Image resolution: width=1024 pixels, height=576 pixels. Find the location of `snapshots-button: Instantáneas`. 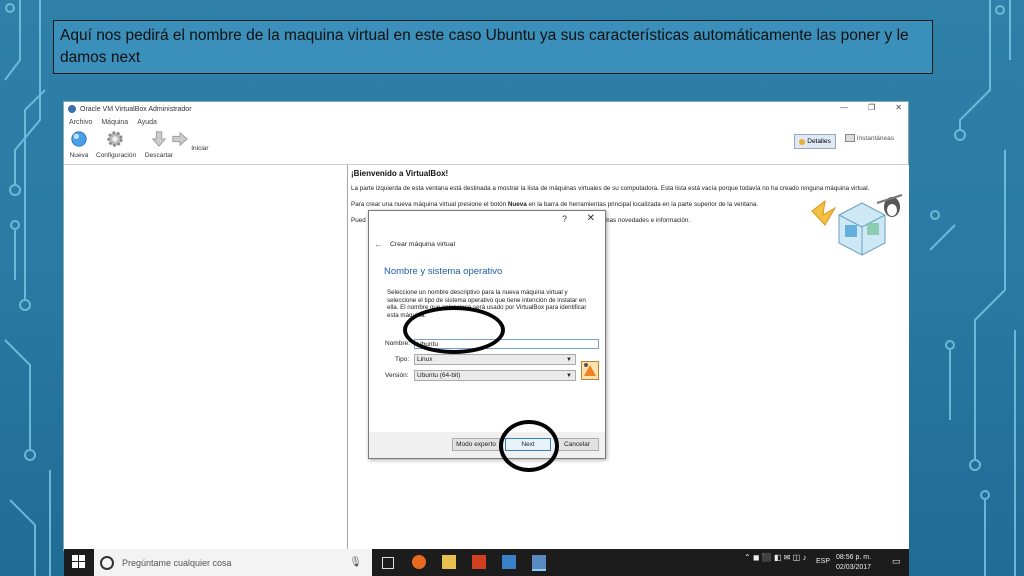

snapshots-button: Instantáneas is located at coordinates (869, 138).